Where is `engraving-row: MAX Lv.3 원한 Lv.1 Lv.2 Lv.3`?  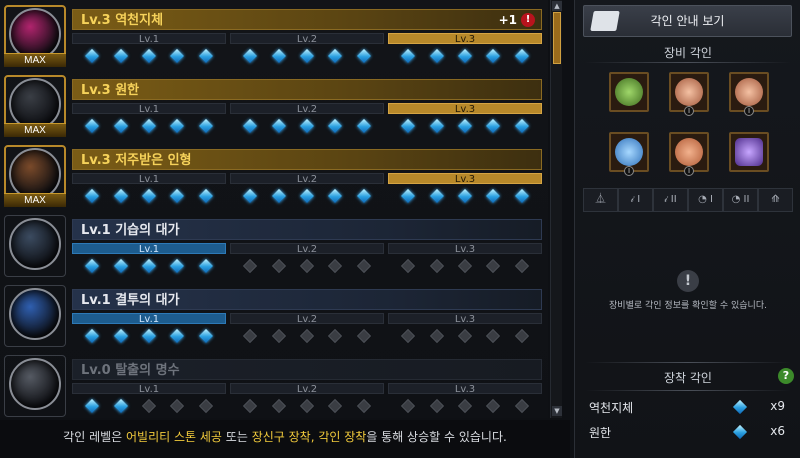
engraving-row: MAX Lv.3 원한 Lv.1 Lv.2 Lv.3 is located at coordinates (273, 105).